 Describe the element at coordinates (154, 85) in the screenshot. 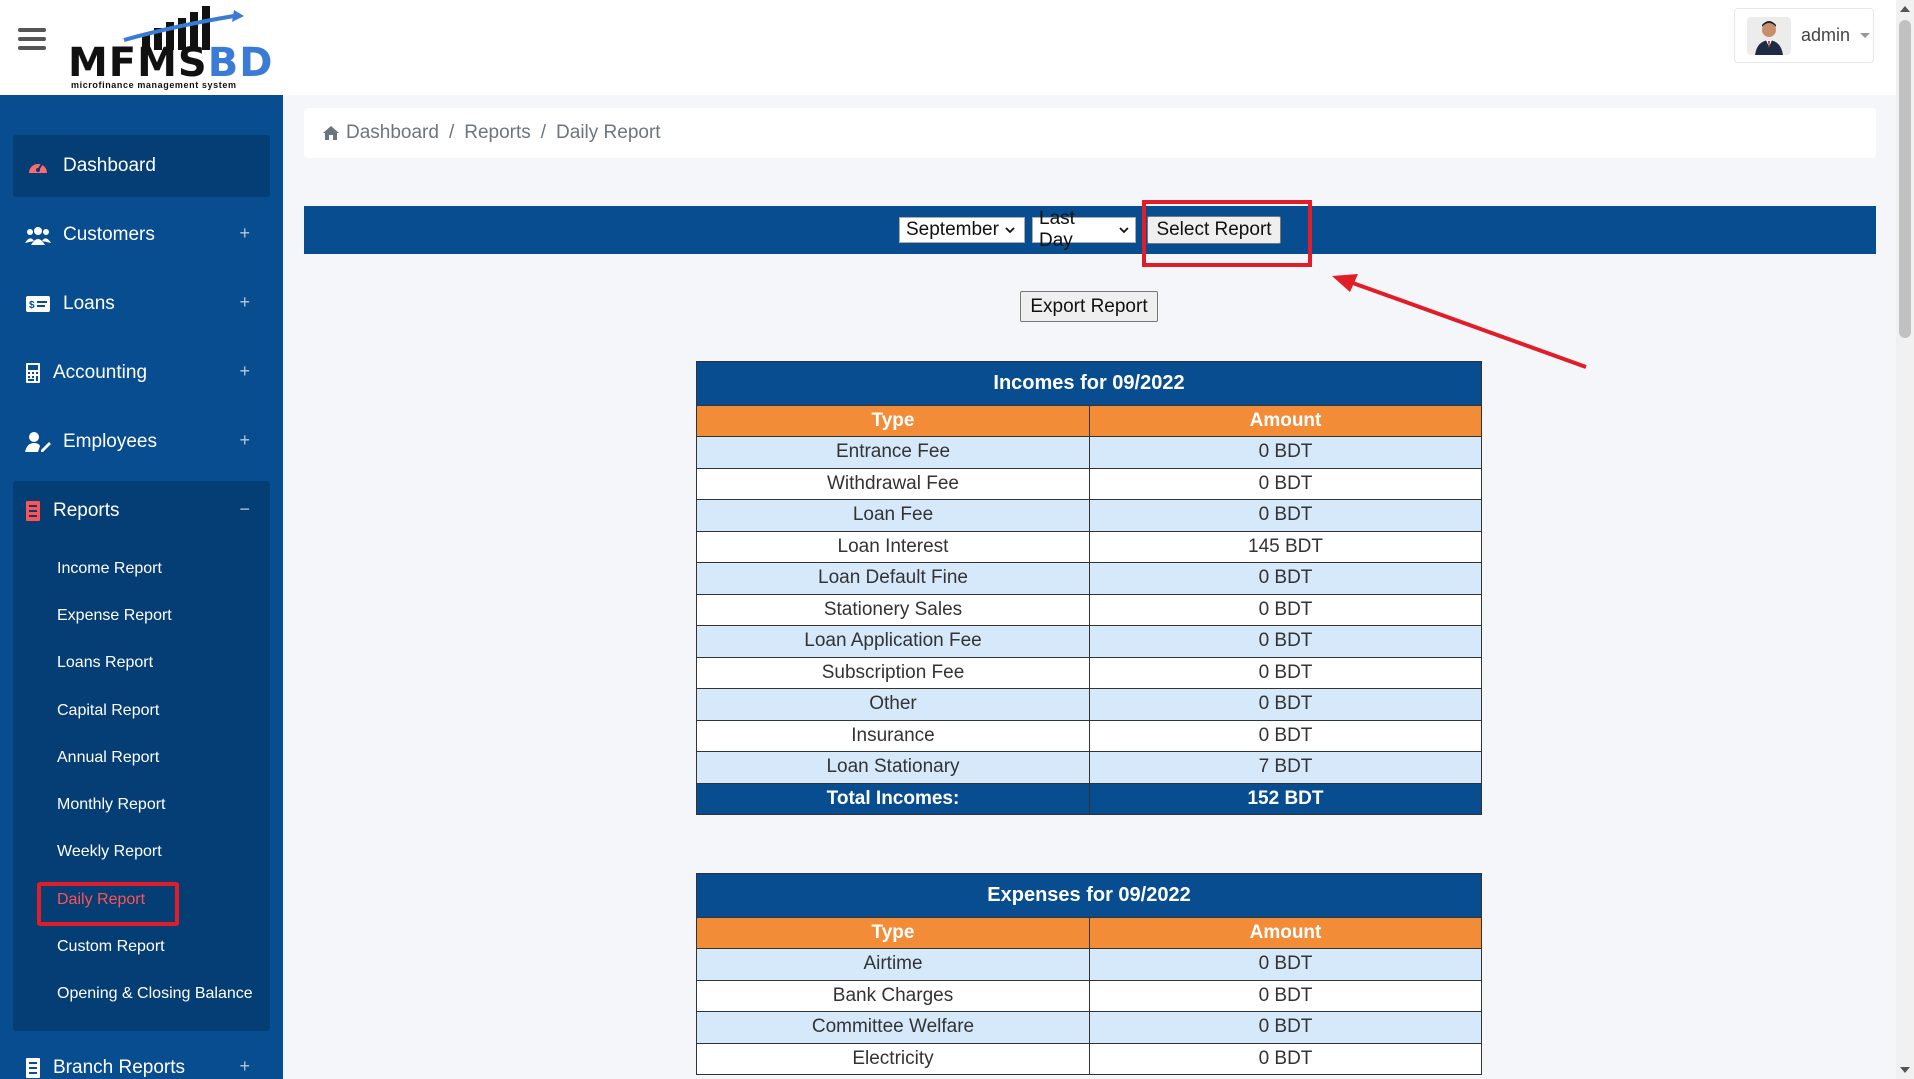

I see `logo-tagline: microfinance management system` at that location.